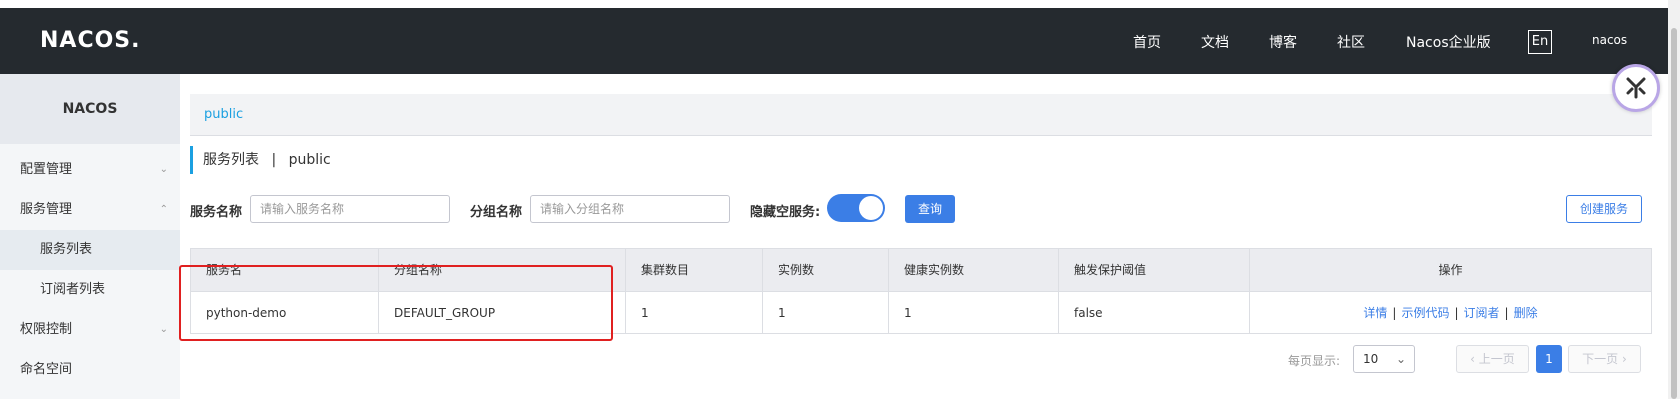 This screenshot has height=399, width=1680. I want to click on current-page-button: 1, so click(1549, 359).